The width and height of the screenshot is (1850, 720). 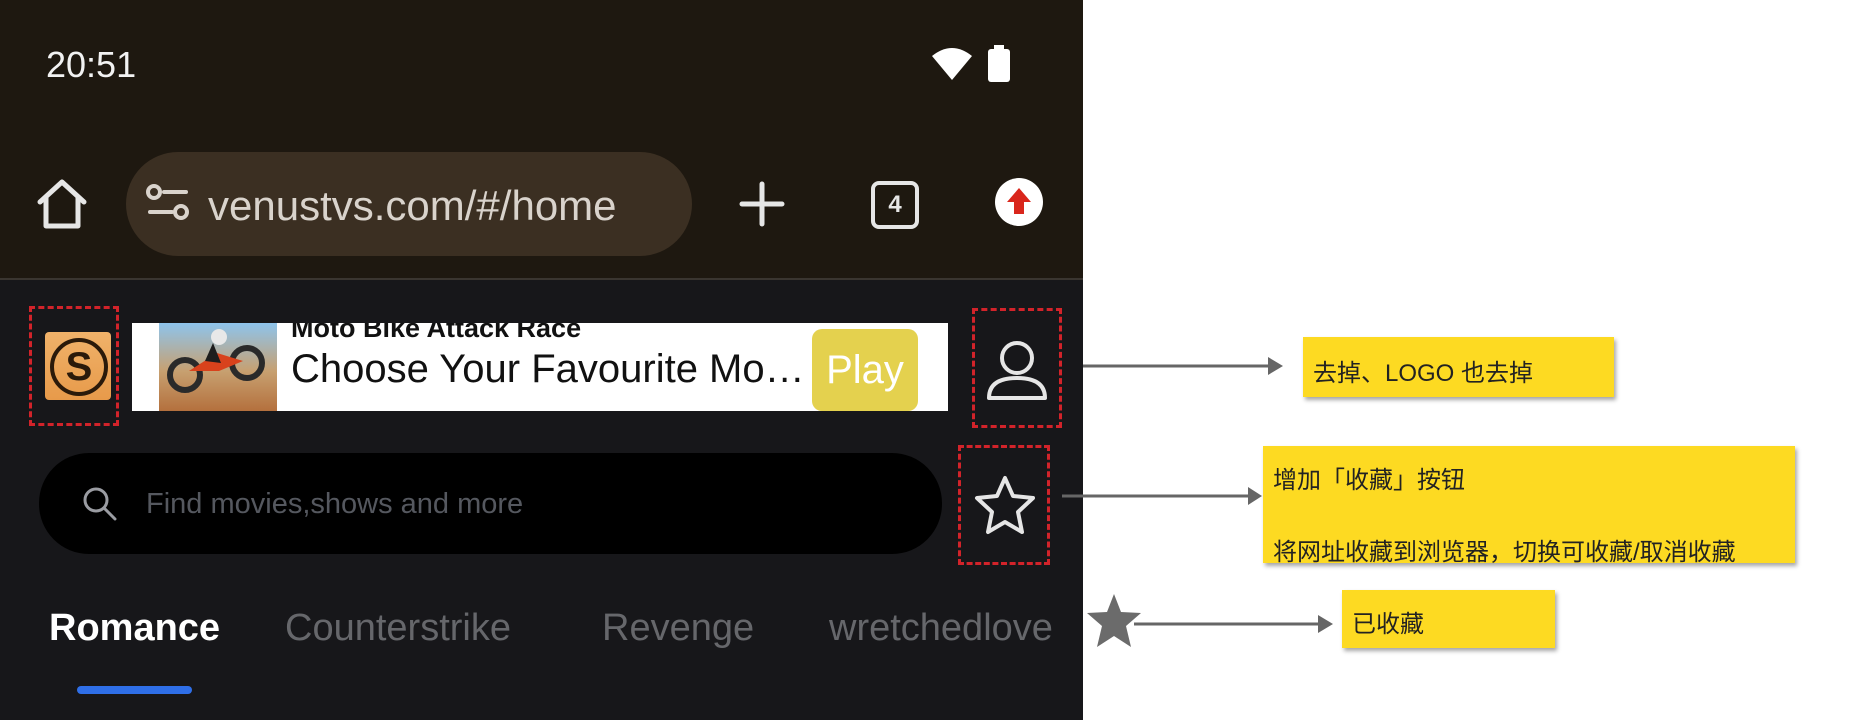 What do you see at coordinates (1448, 619) in the screenshot?
I see `annotation-favorited-note: 已收藏` at bounding box center [1448, 619].